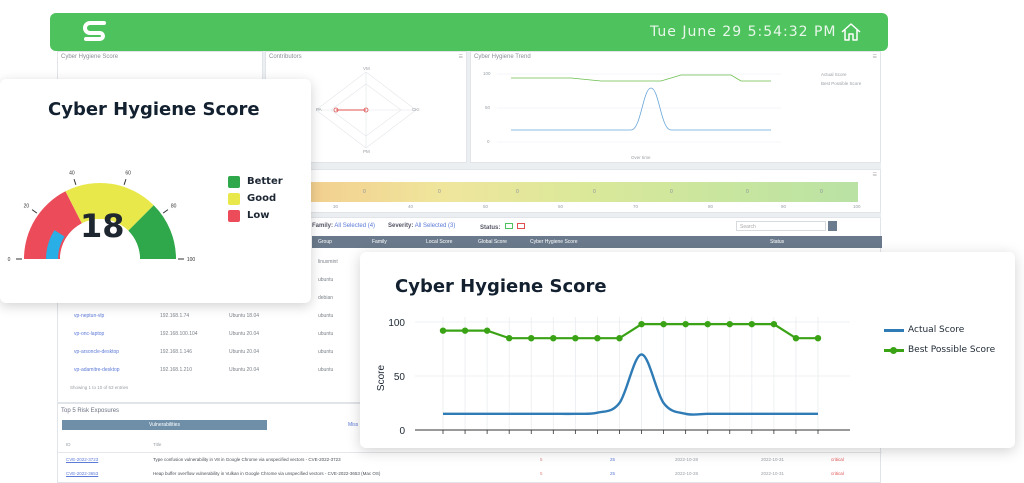 The width and height of the screenshot is (1024, 483). I want to click on monitor-green-icon, so click(509, 226).